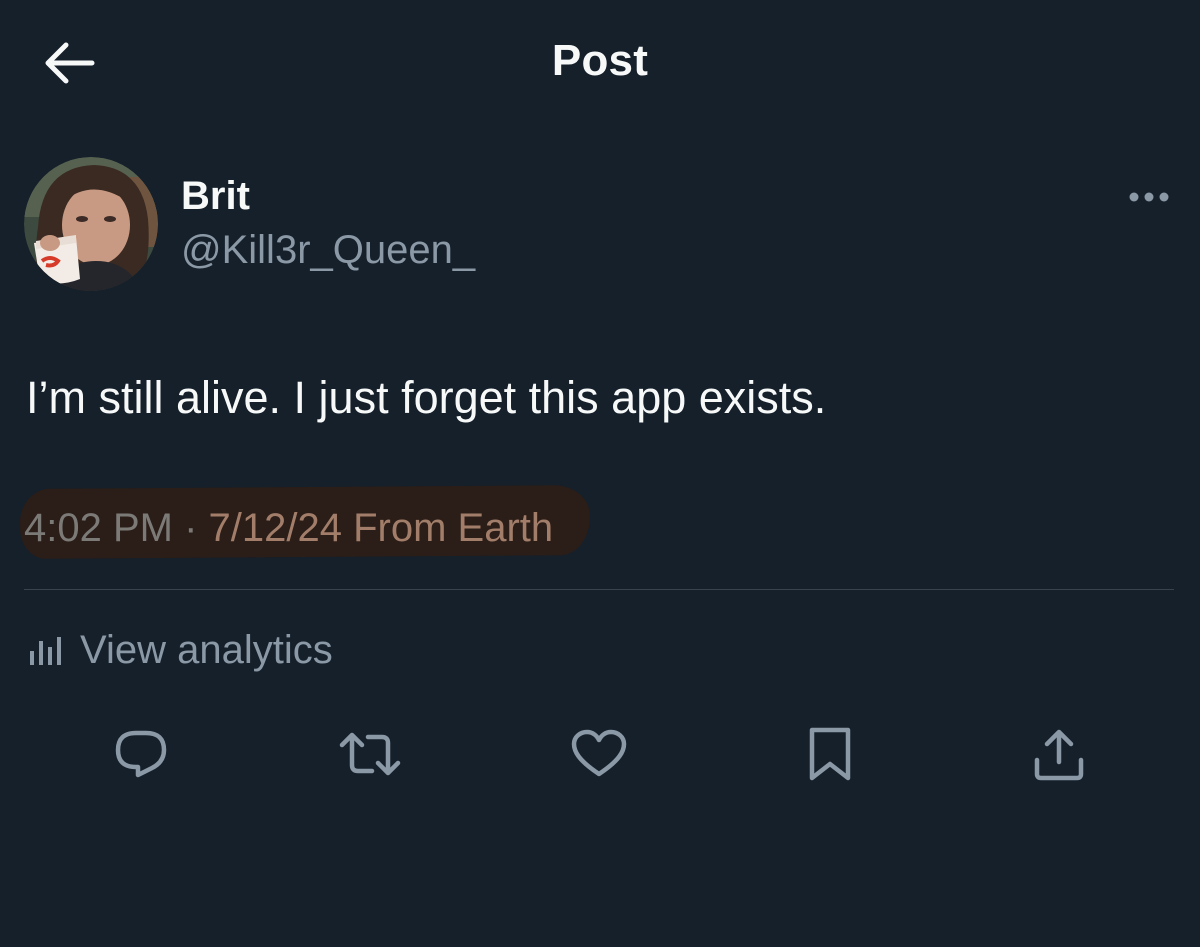  I want to click on share-button, so click(1059, 754).